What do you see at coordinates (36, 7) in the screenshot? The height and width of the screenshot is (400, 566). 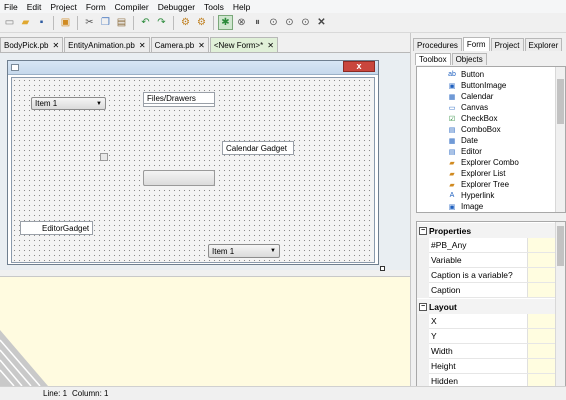 I see `menu-edit: Edit` at bounding box center [36, 7].